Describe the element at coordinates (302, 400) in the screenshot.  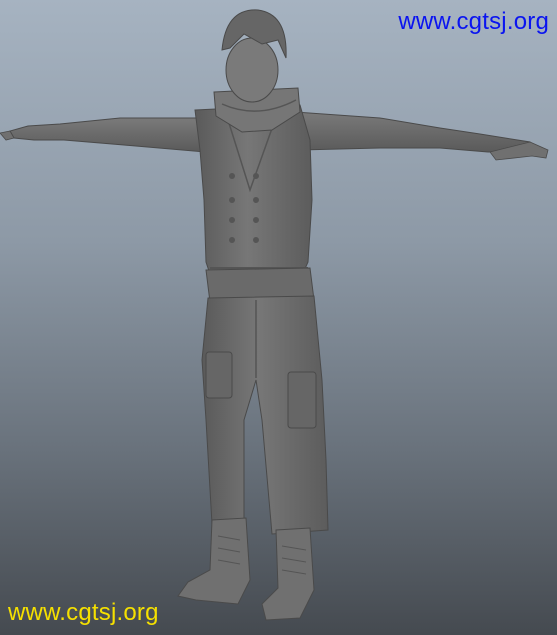
I see `right-cargo-pocket` at that location.